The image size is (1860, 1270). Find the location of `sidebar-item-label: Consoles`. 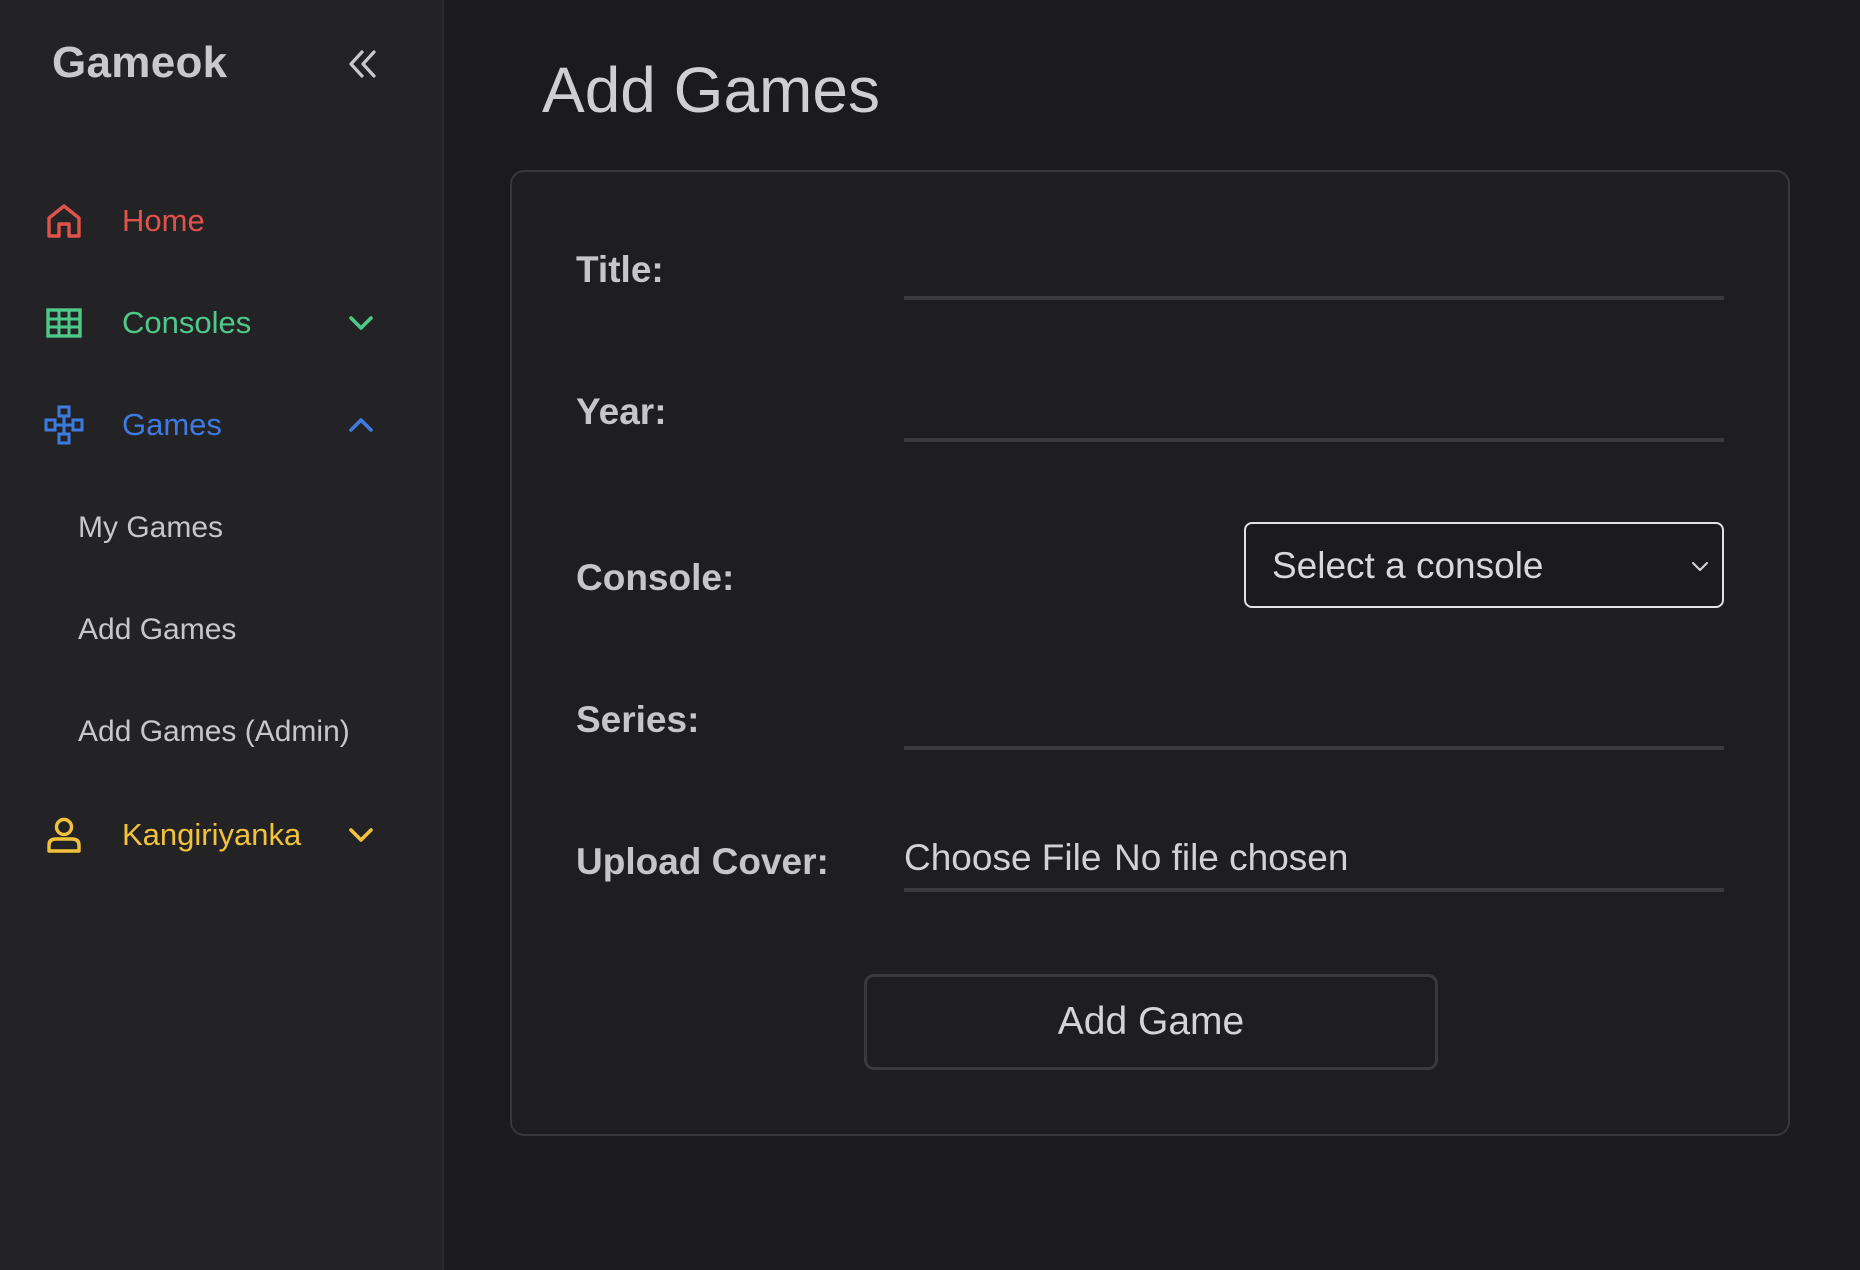

sidebar-item-label: Consoles is located at coordinates (187, 322).